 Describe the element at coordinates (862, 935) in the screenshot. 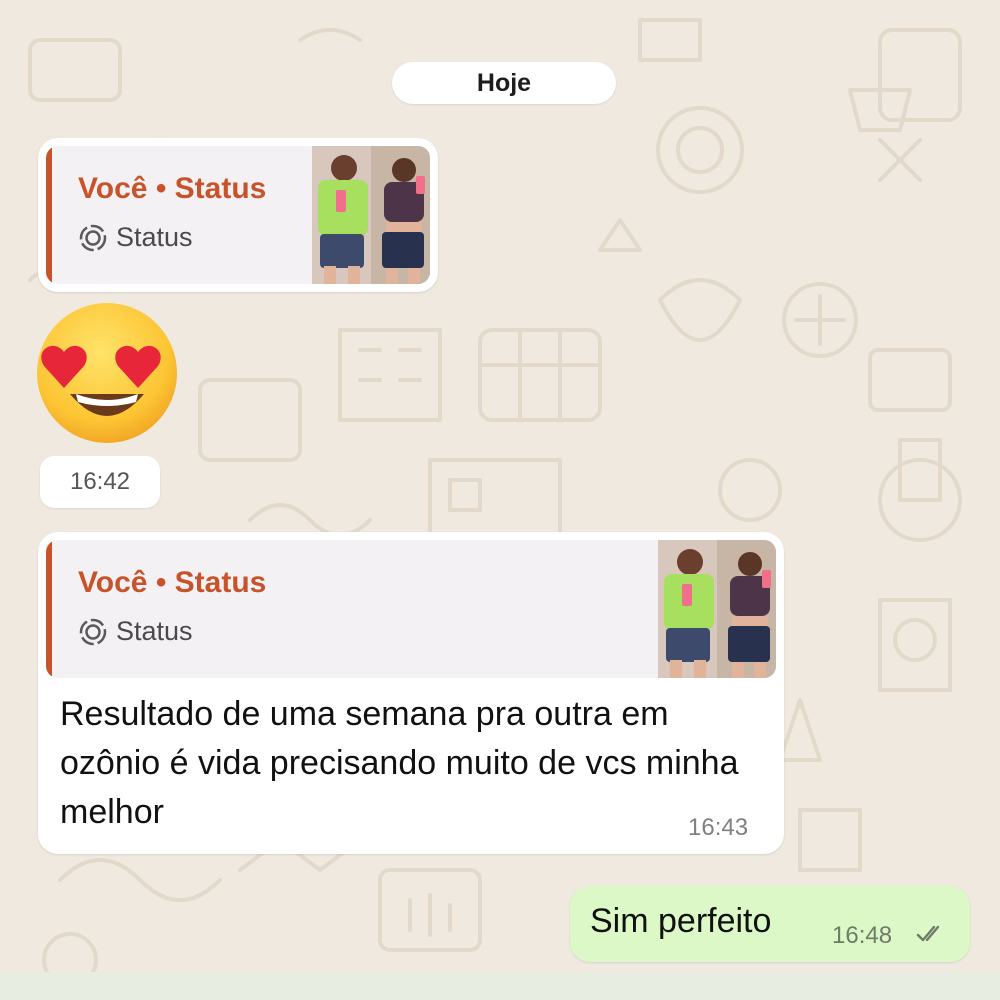

I see `message-time: 16:48` at that location.